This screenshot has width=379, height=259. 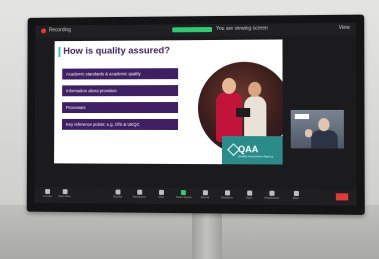 What do you see at coordinates (296, 193) in the screenshot?
I see `more-icon` at bounding box center [296, 193].